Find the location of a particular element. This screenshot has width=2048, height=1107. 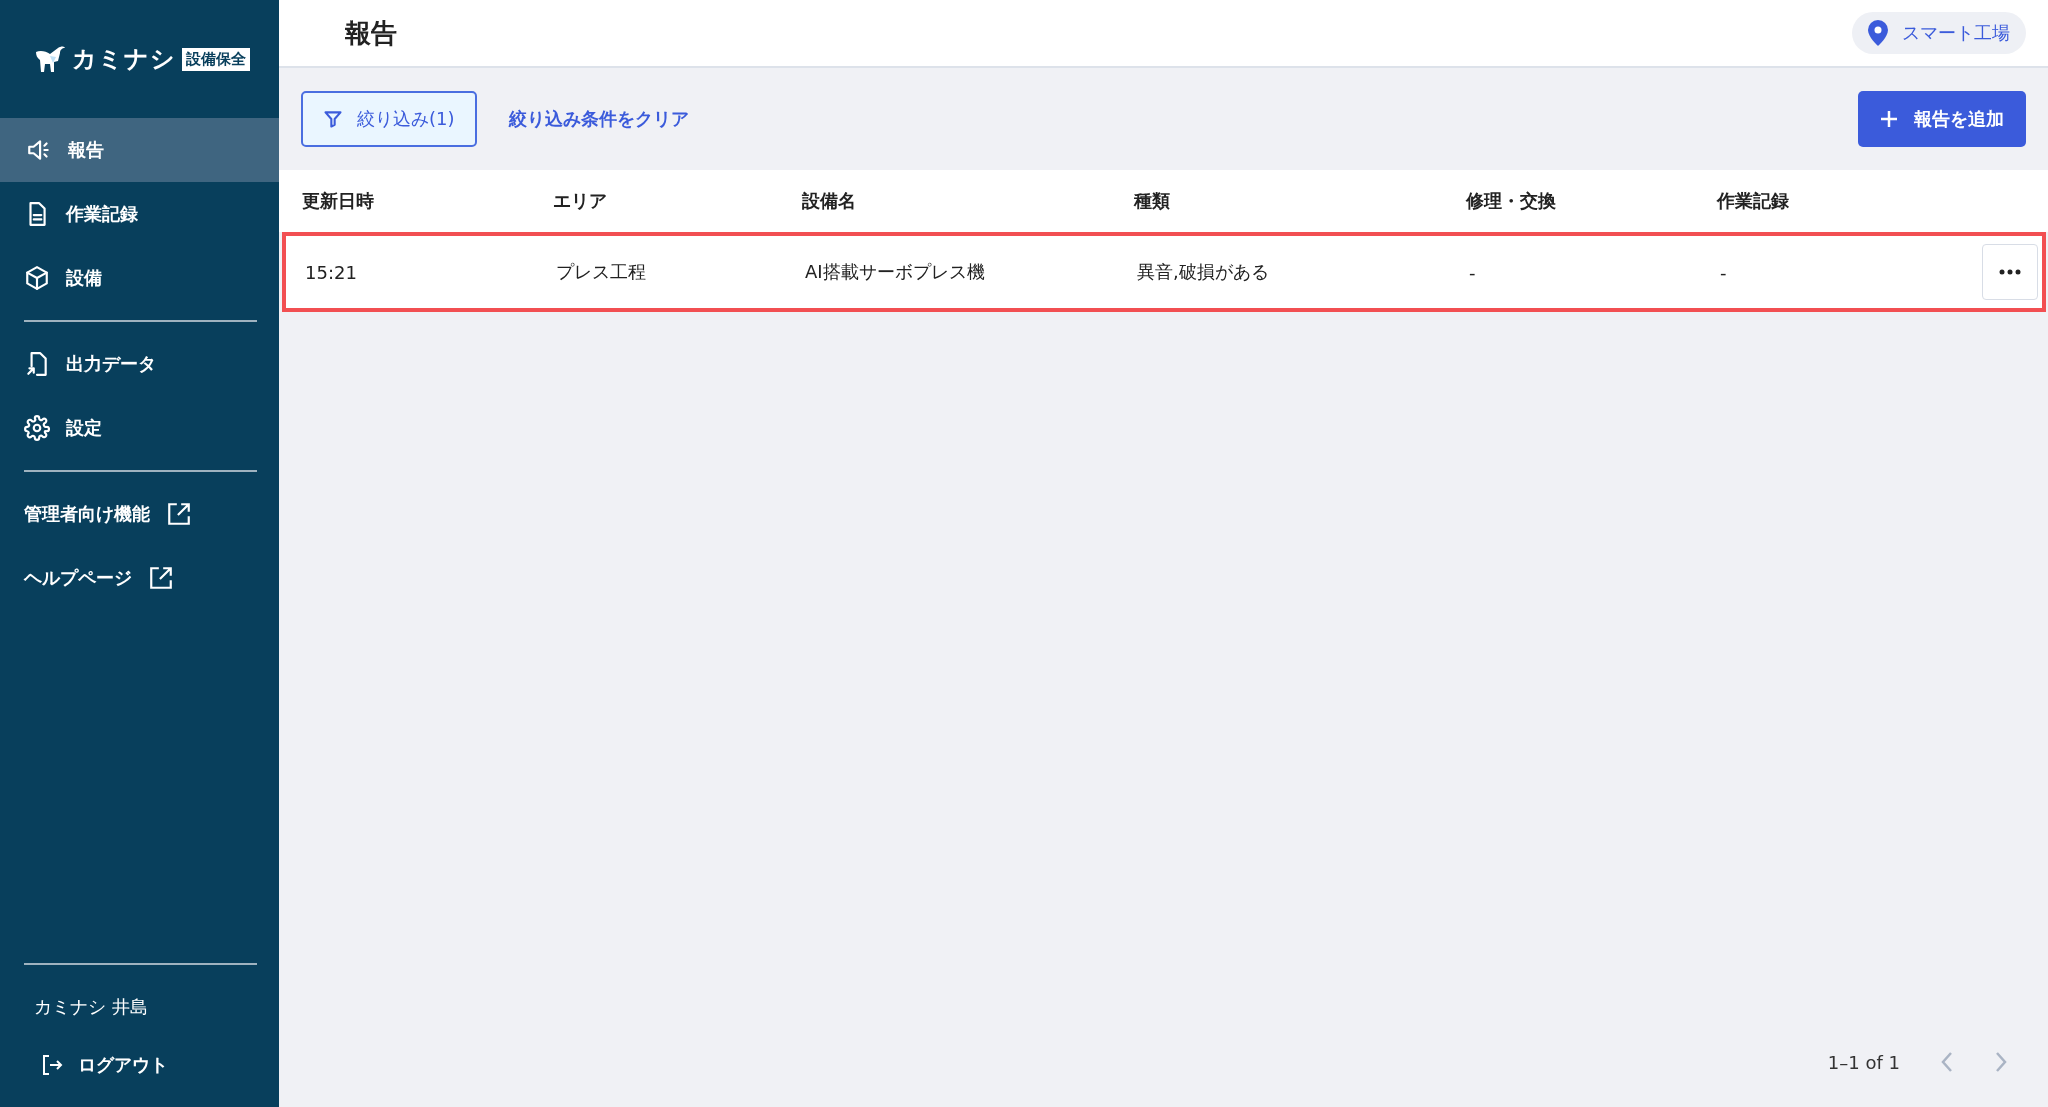

nav-item: 作業記録 is located at coordinates (139, 214).